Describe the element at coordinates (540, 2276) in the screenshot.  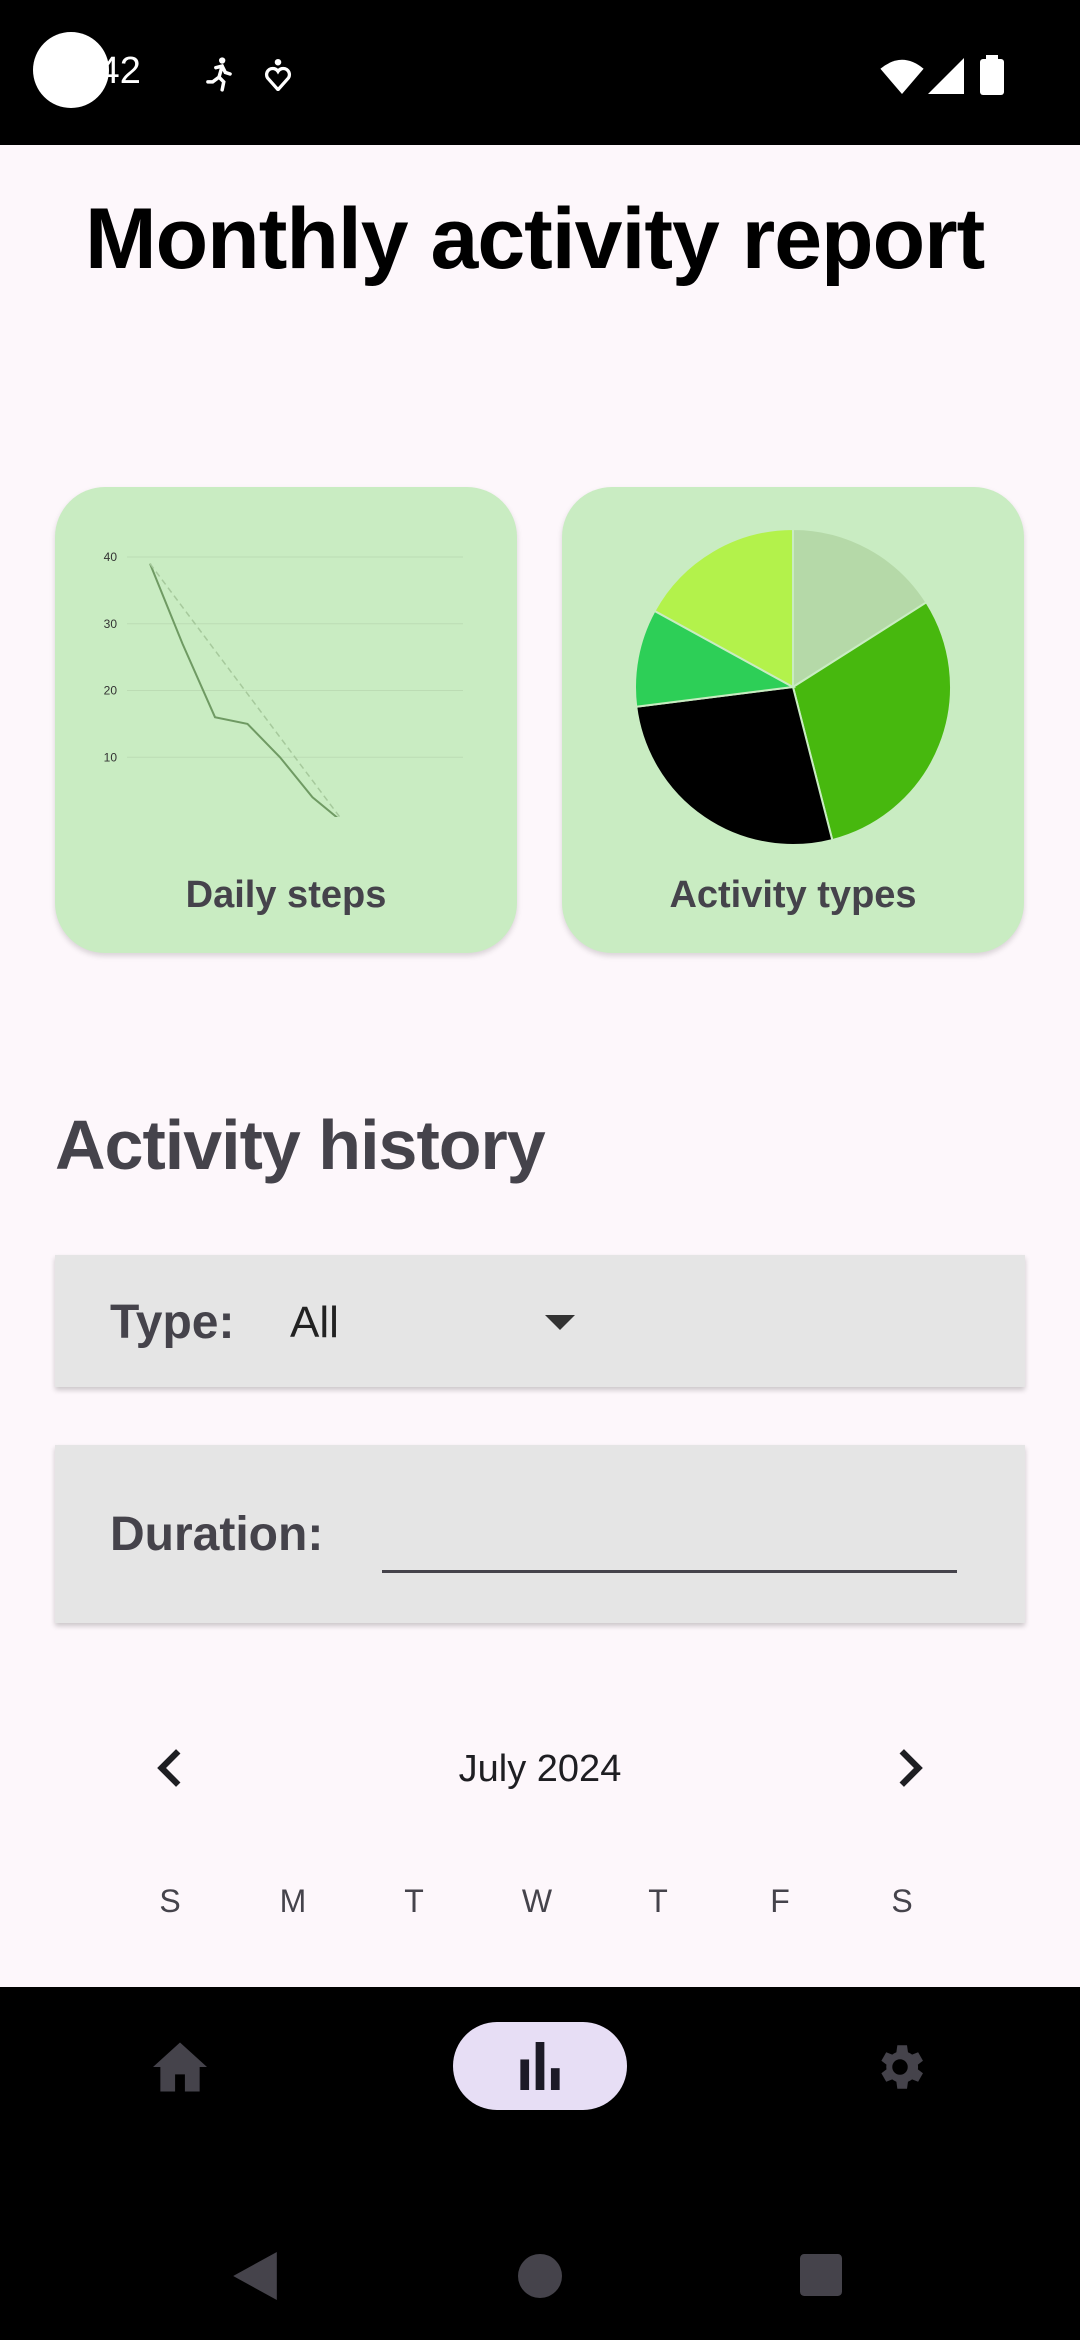
I see `home-circle-icon` at that location.